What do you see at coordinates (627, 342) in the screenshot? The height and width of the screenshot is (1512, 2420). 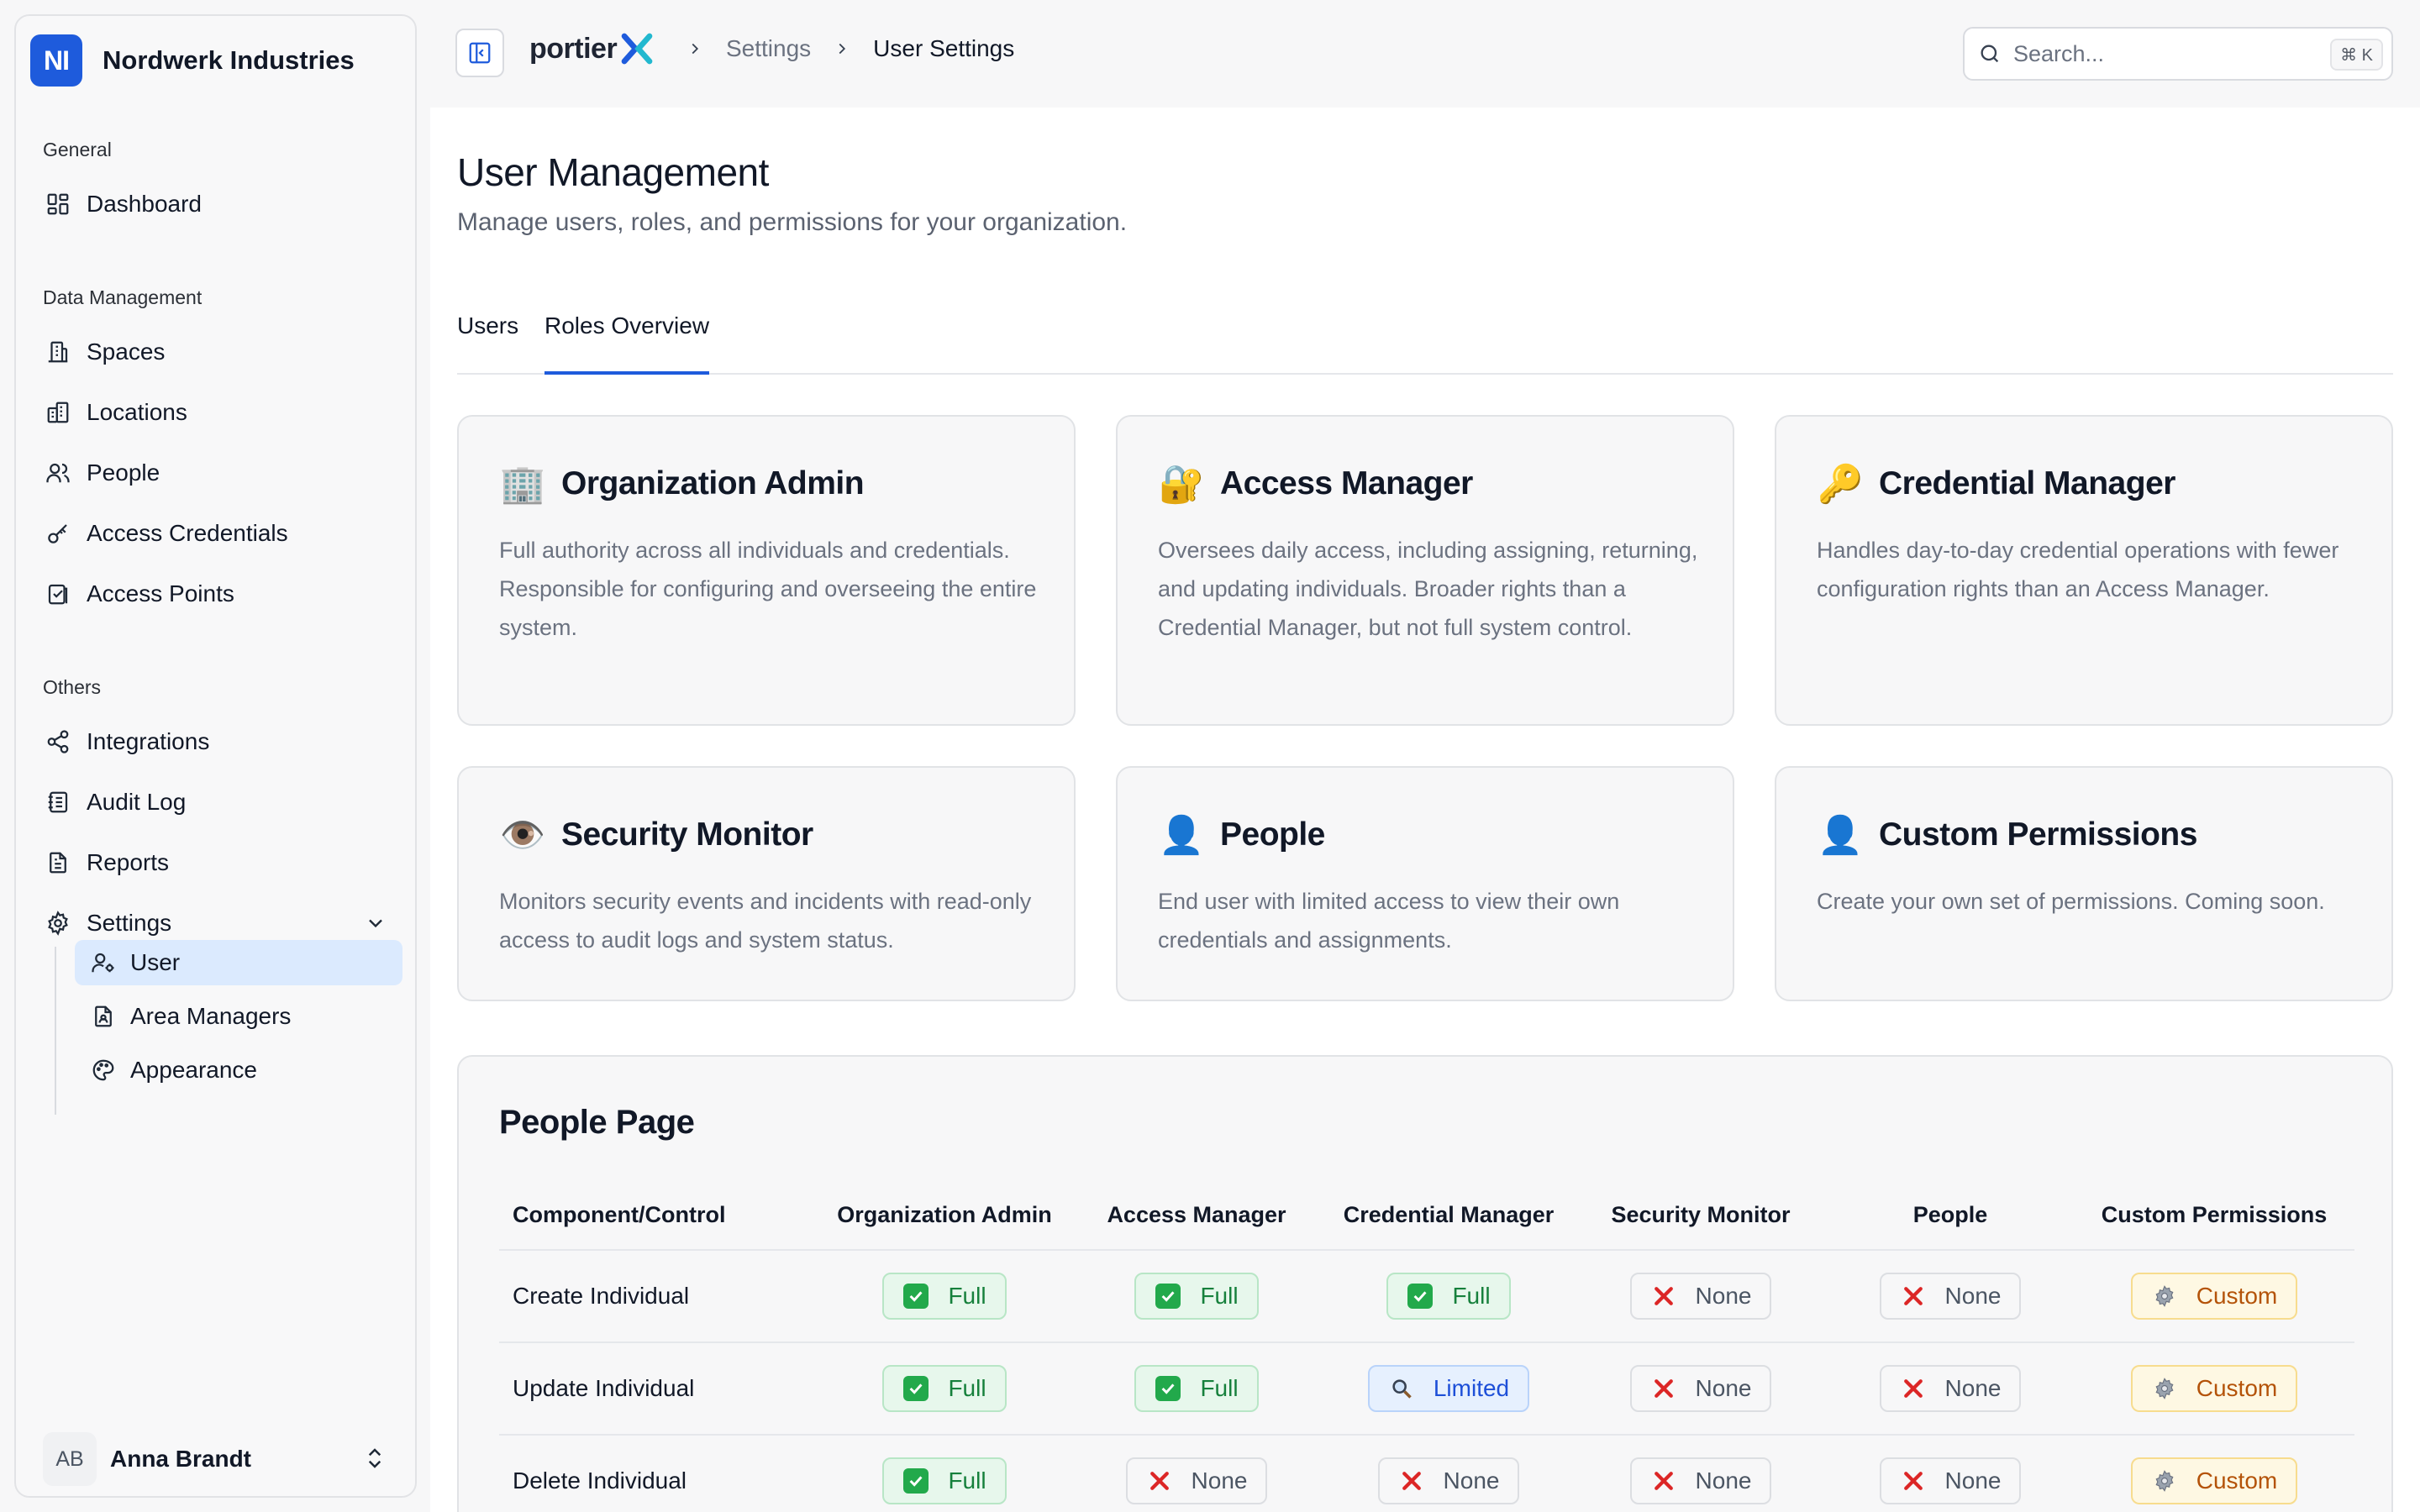 I see `tab-roles-overview: Roles Overview` at bounding box center [627, 342].